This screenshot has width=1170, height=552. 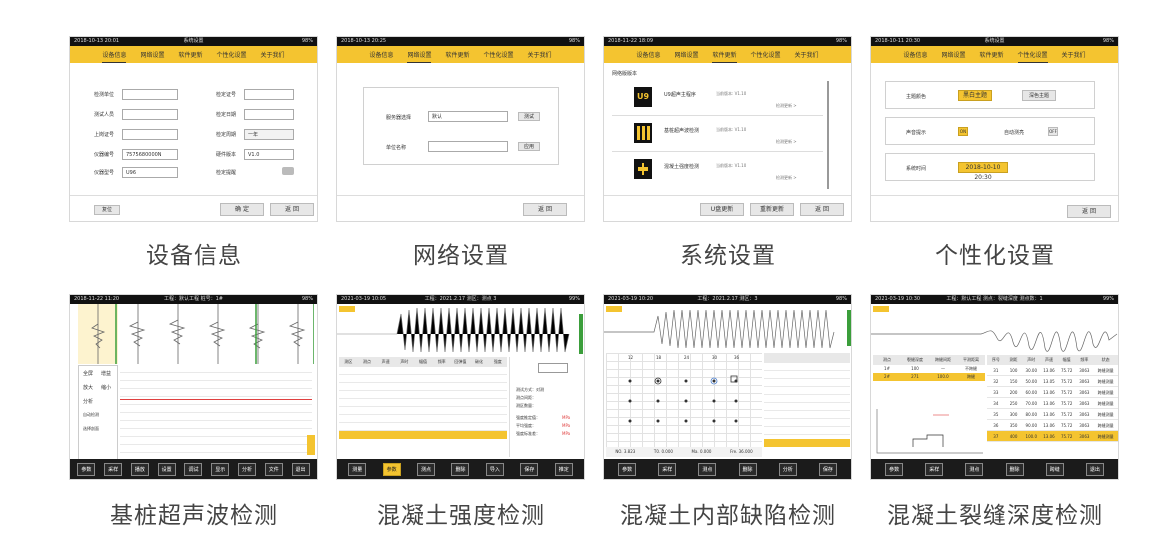 What do you see at coordinates (1105, 392) in the screenshot?
I see `table-cell: 跨缝测量` at bounding box center [1105, 392].